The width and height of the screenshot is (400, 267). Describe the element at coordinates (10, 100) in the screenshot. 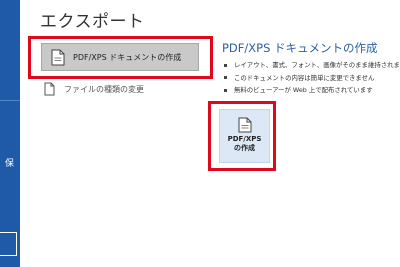

I see `sidebar-divider` at that location.